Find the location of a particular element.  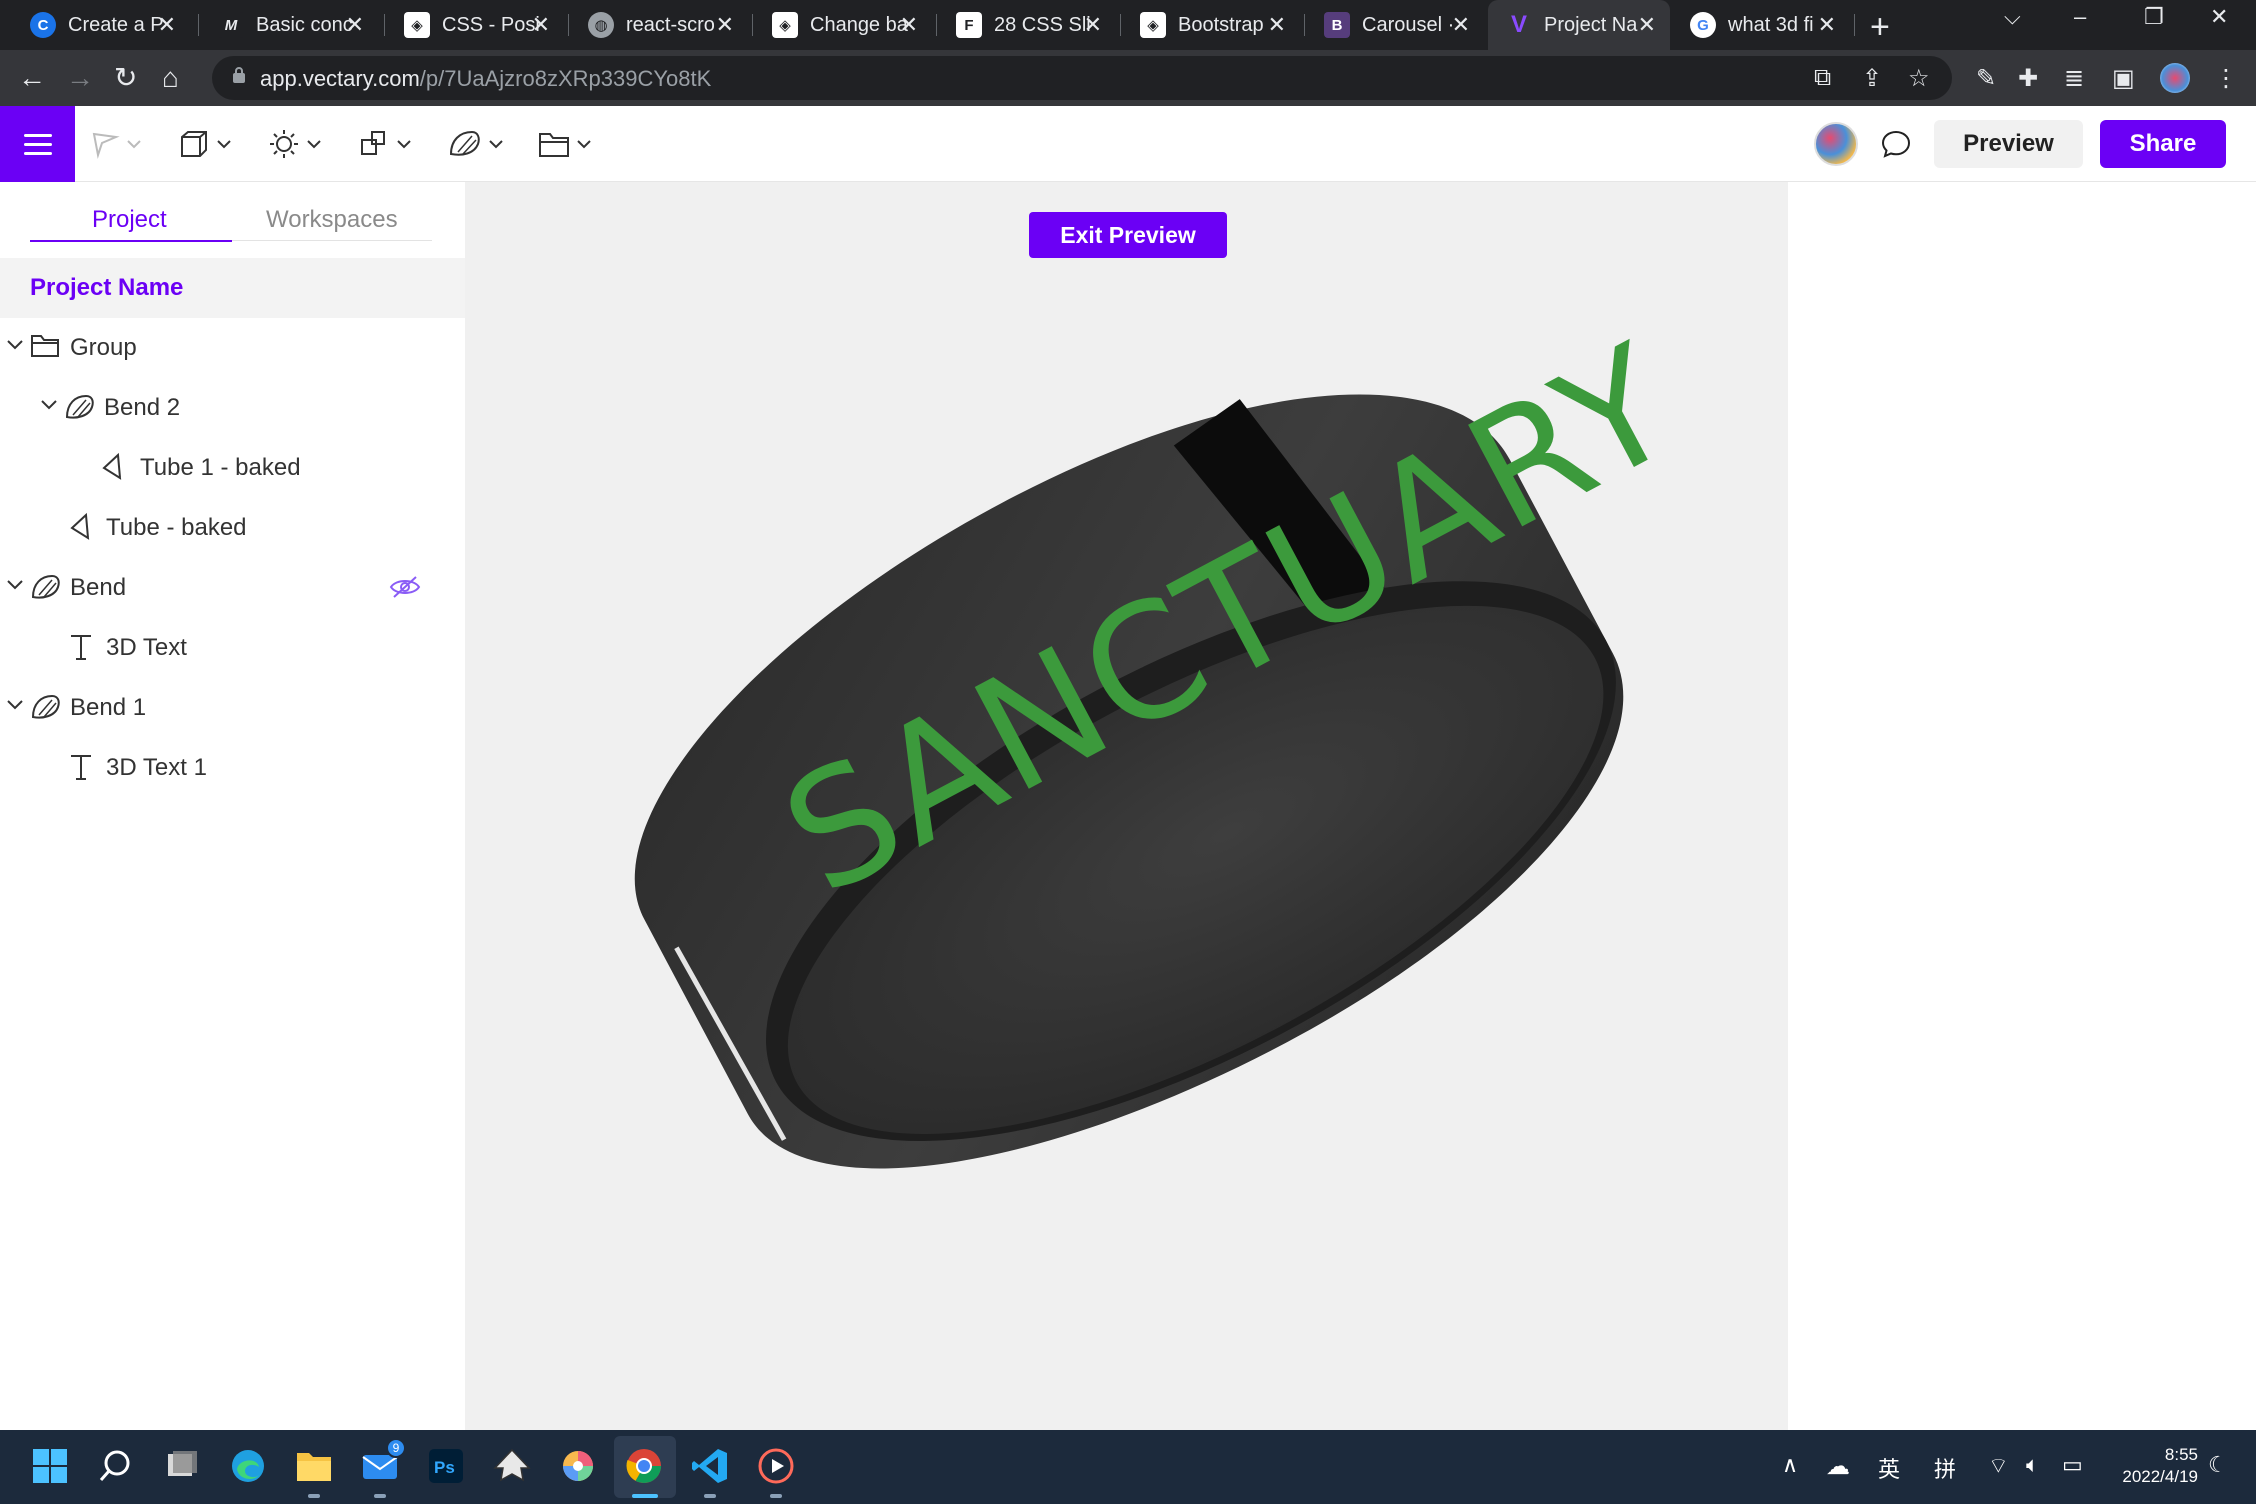

browser-tab: F 28 CSS Sli ✕ is located at coordinates (1027, 25).